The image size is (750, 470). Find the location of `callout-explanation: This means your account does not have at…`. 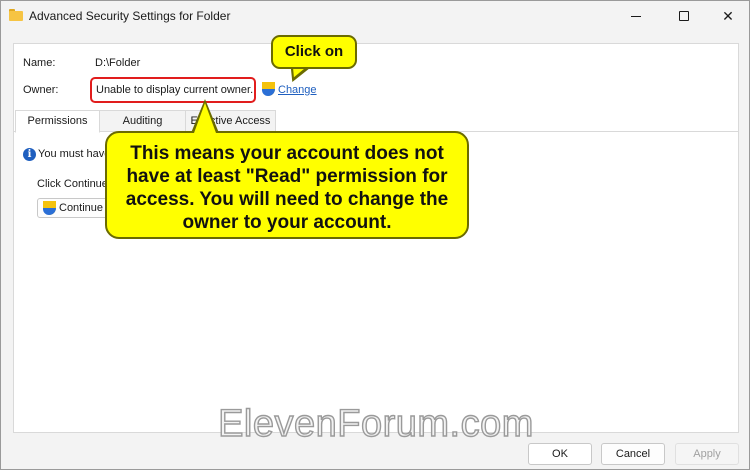

callout-explanation: This means your account does not have at… is located at coordinates (287, 185).